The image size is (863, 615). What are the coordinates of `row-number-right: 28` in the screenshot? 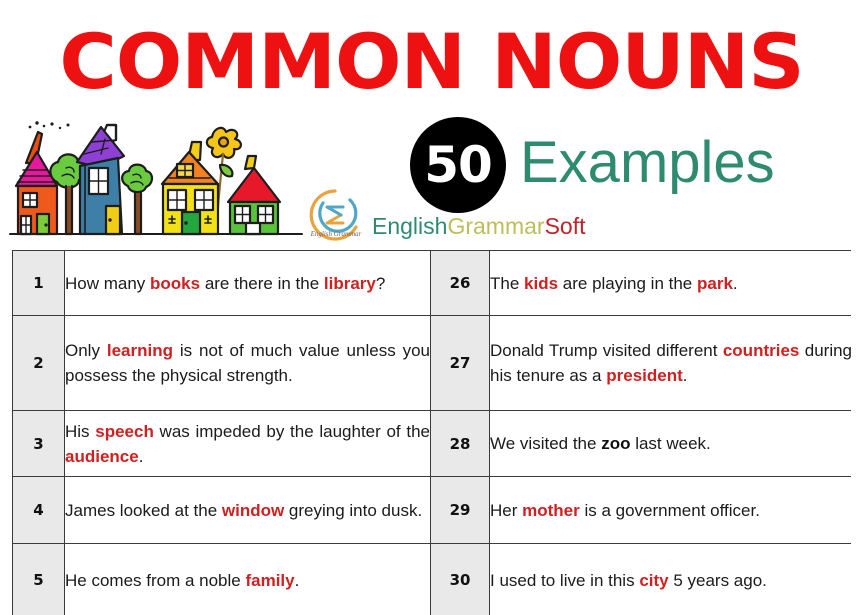 It's located at (460, 443).